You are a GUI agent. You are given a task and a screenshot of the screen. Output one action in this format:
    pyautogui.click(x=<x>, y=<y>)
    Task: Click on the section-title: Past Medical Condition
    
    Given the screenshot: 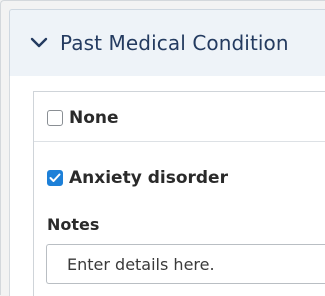 What is the action you would take?
    pyautogui.click(x=174, y=43)
    